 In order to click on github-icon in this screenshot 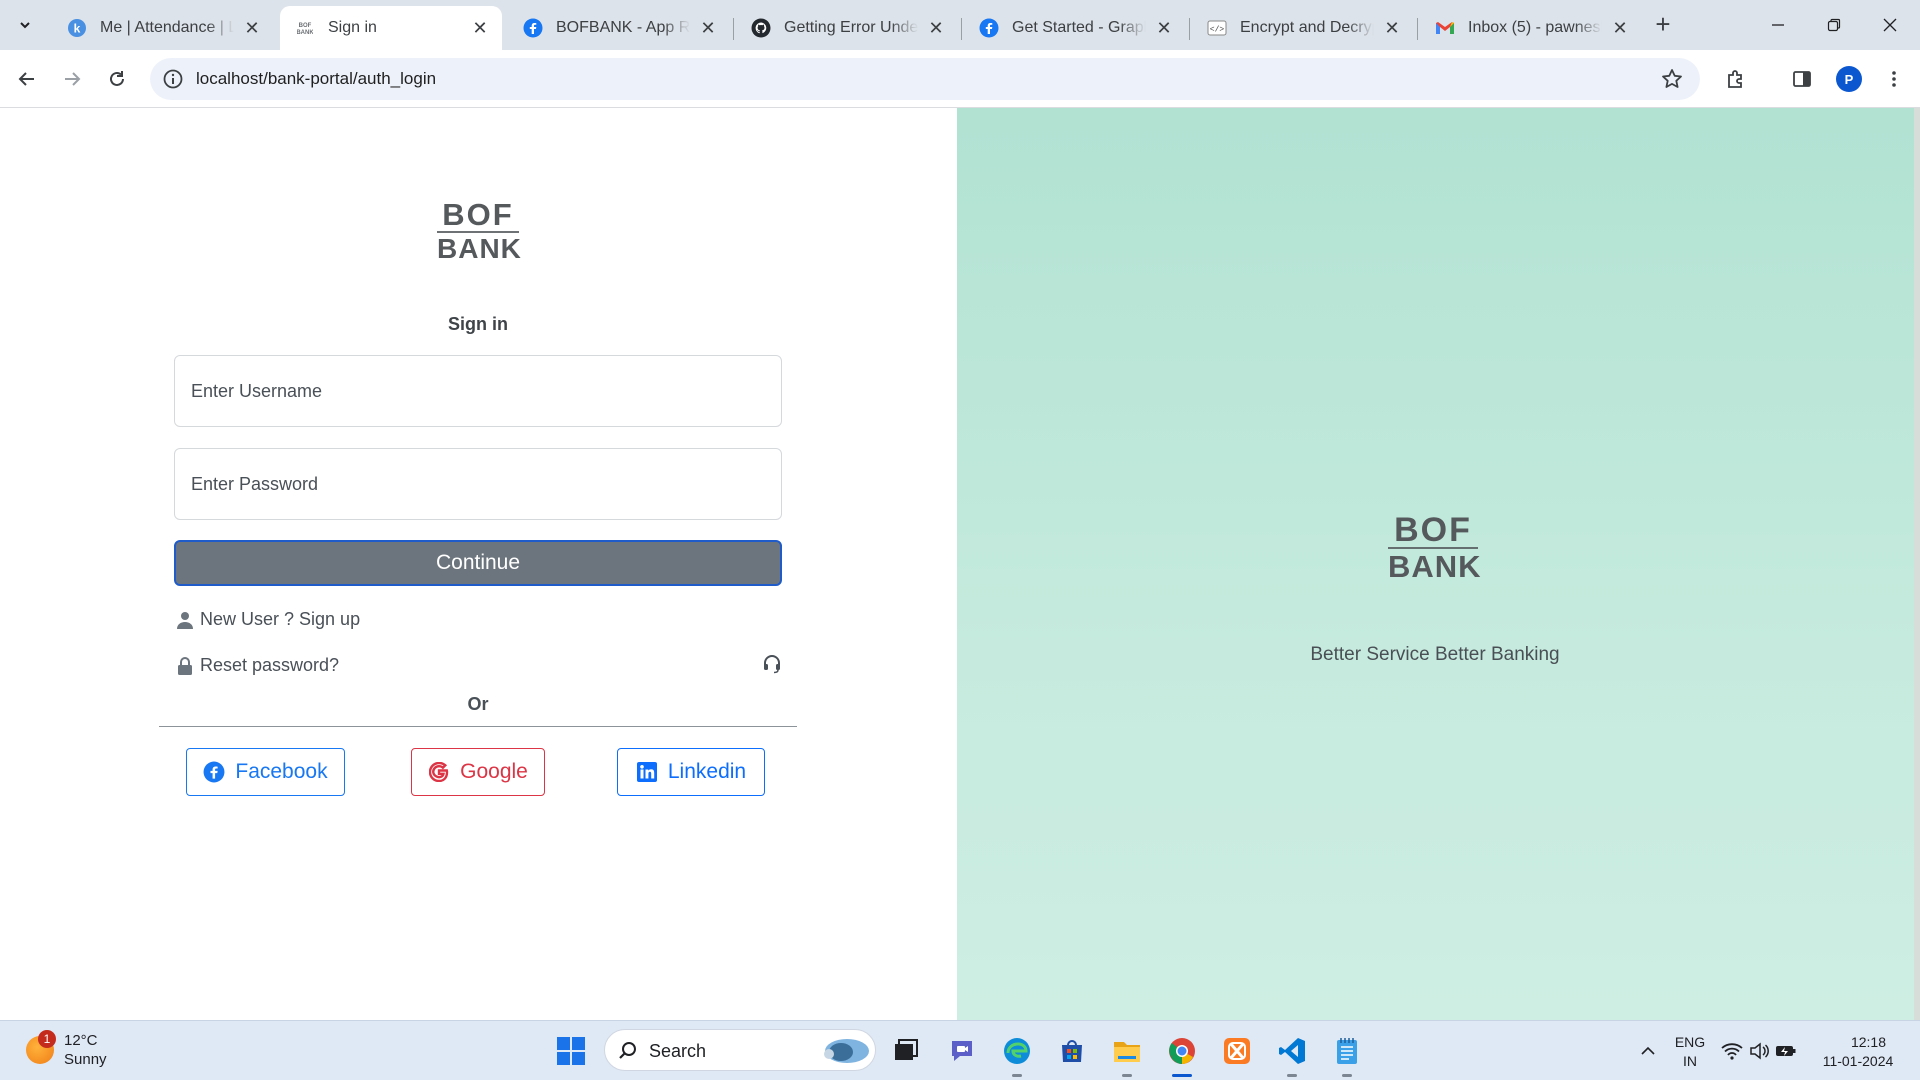, I will do `click(761, 28)`.